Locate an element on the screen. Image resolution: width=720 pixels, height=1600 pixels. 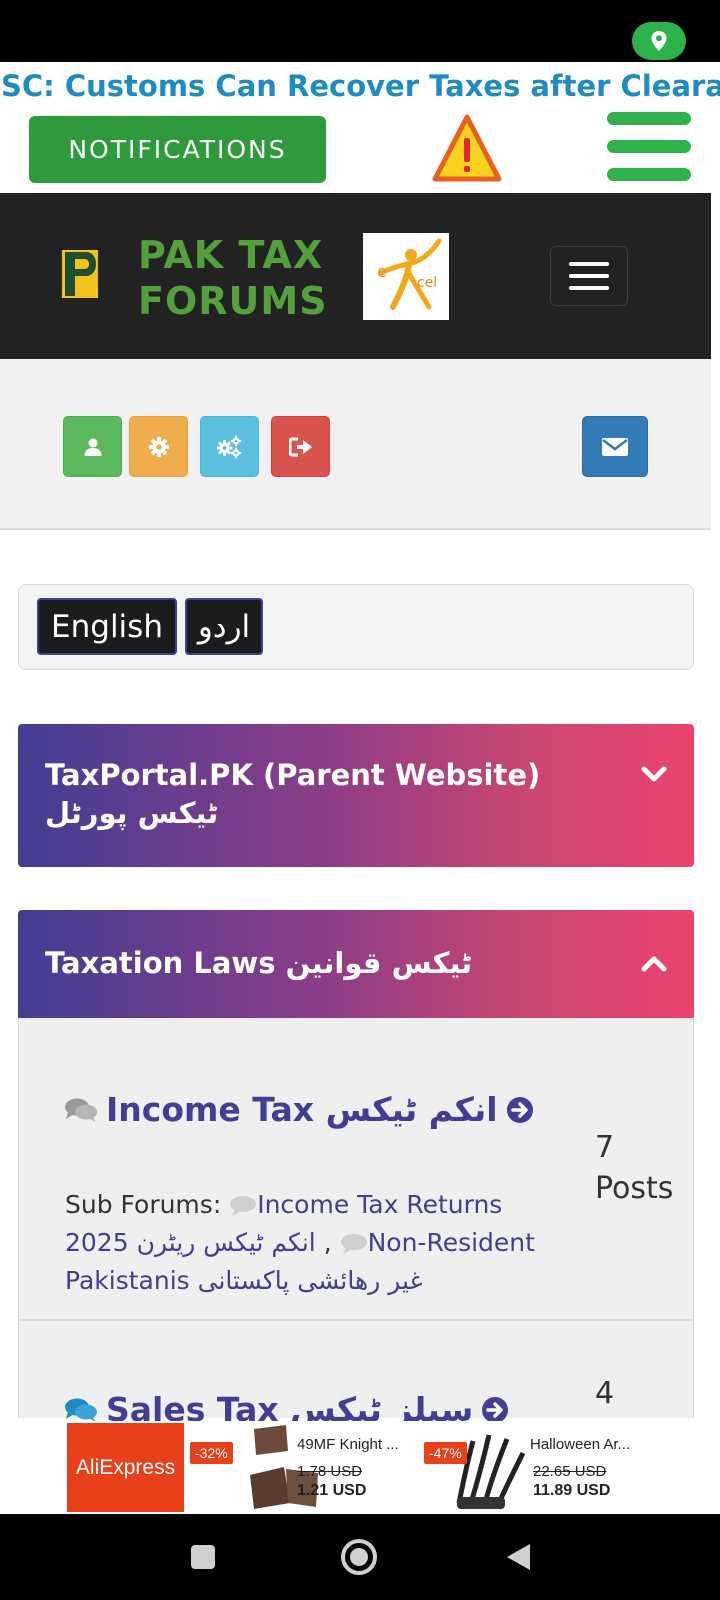
ad-old-price: 22.65 USD is located at coordinates (570, 1471).